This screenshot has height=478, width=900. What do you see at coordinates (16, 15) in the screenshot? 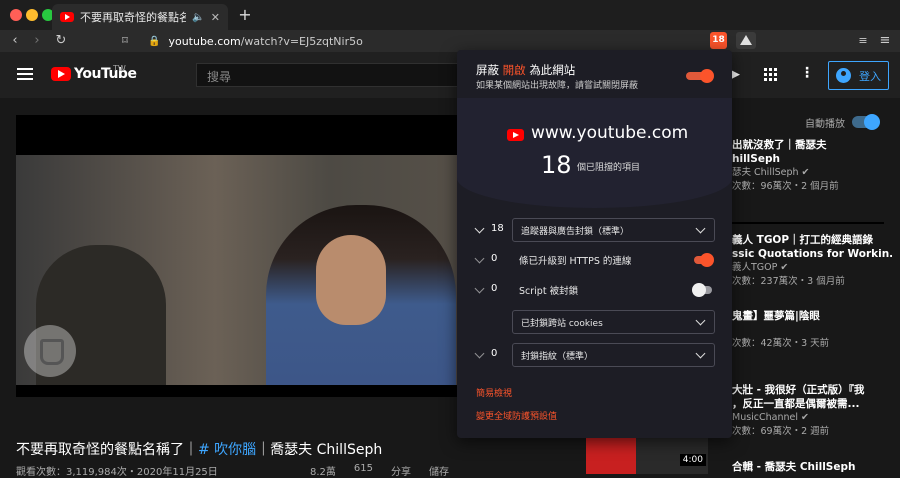
I see `close-window-icon` at bounding box center [16, 15].